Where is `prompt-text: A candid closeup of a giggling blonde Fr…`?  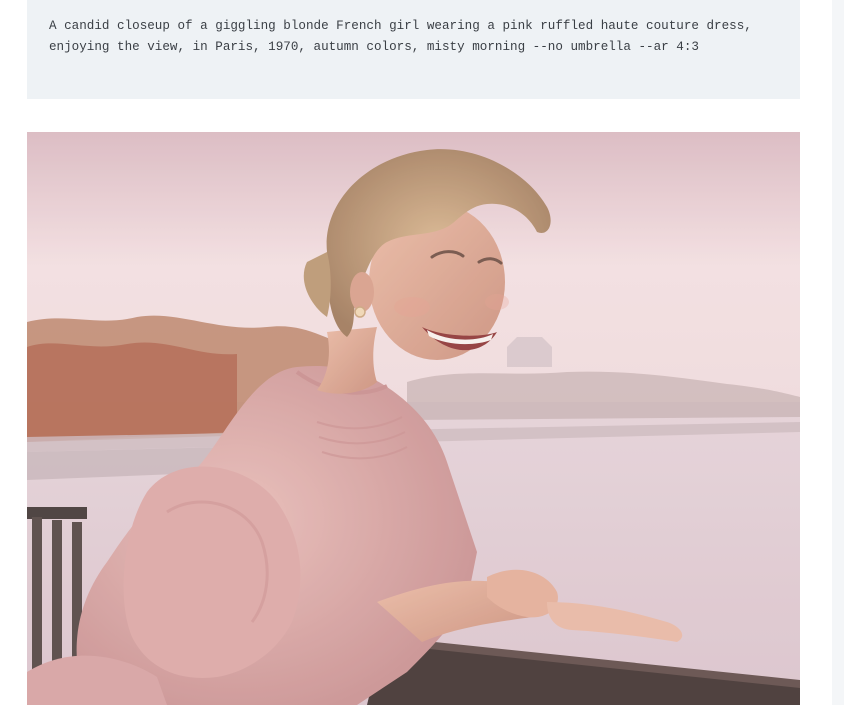
prompt-text: A candid closeup of a giggling blonde Fr… is located at coordinates (404, 36).